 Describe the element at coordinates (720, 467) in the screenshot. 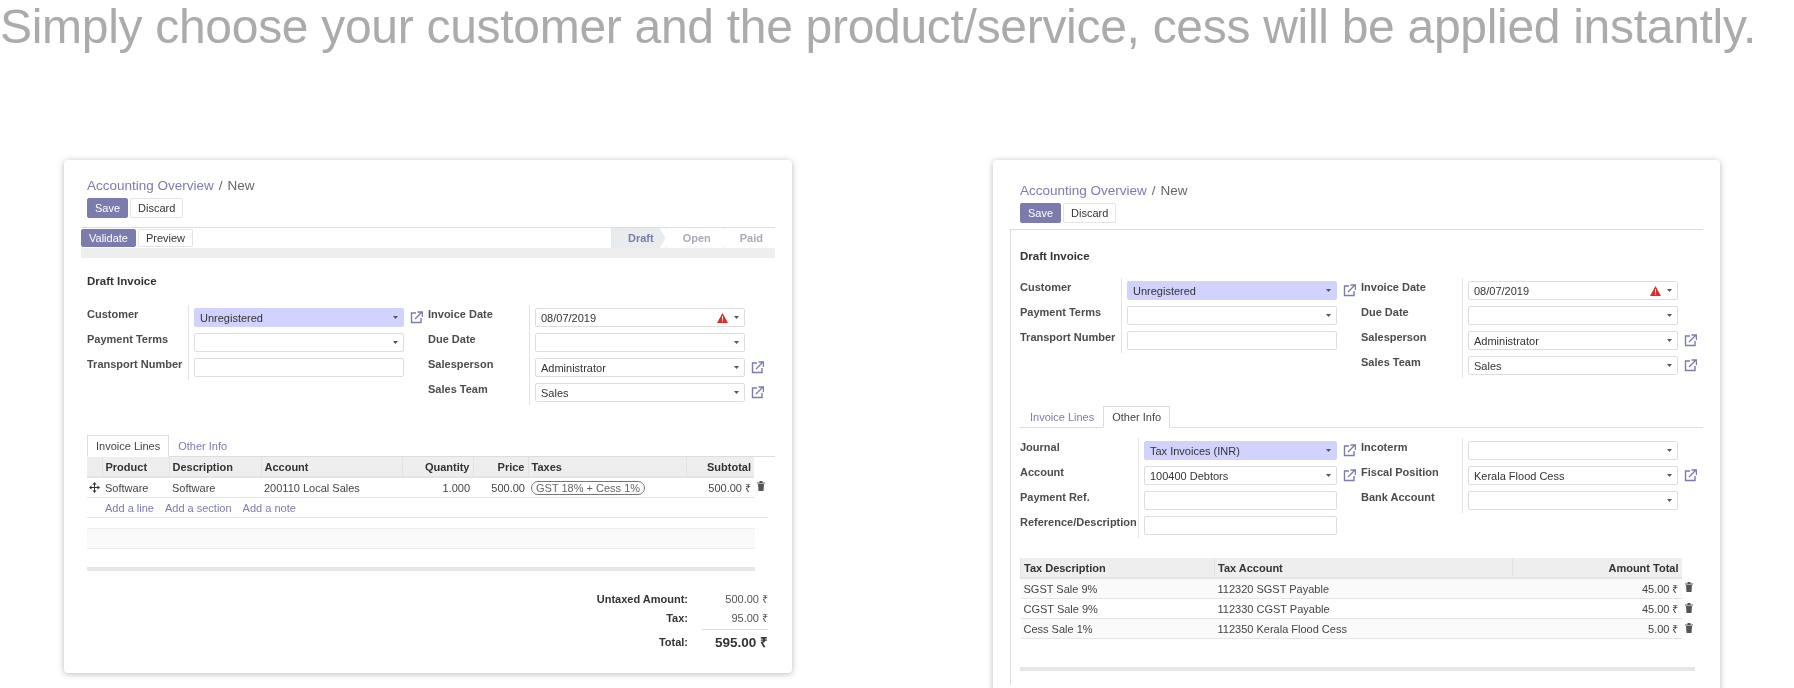

I see `column-header: Subtotal` at that location.